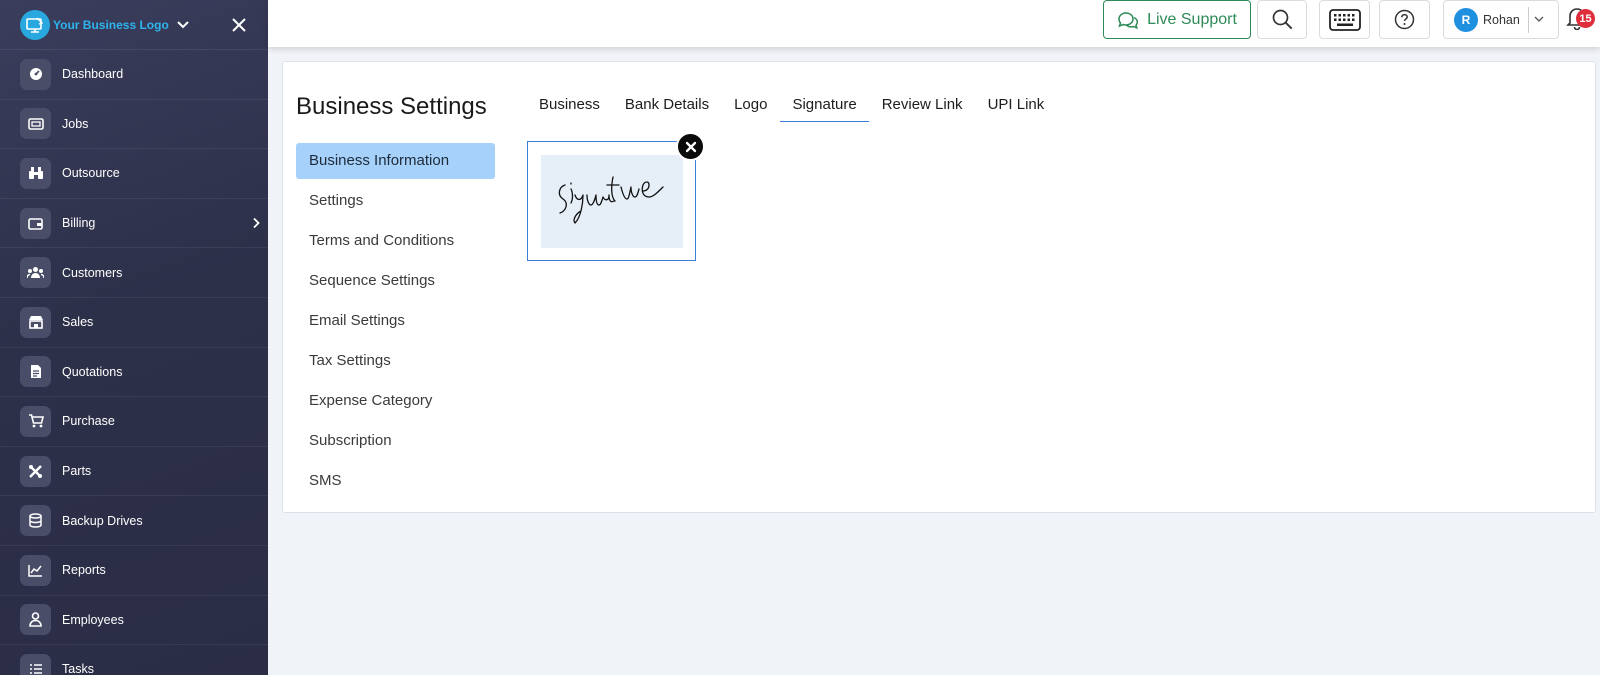 The width and height of the screenshot is (1600, 675). What do you see at coordinates (395, 361) in the screenshot?
I see `menu-item-tax-settings: Tax Settings` at bounding box center [395, 361].